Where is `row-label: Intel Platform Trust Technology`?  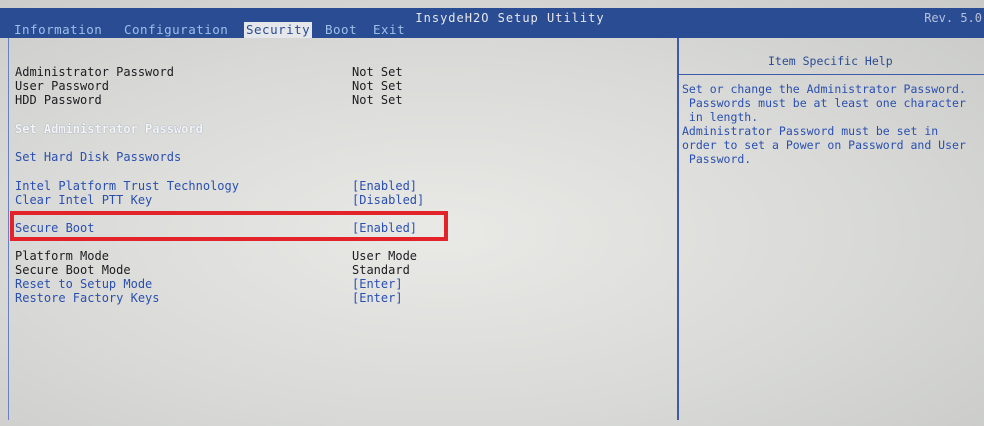 row-label: Intel Platform Trust Technology is located at coordinates (127, 186).